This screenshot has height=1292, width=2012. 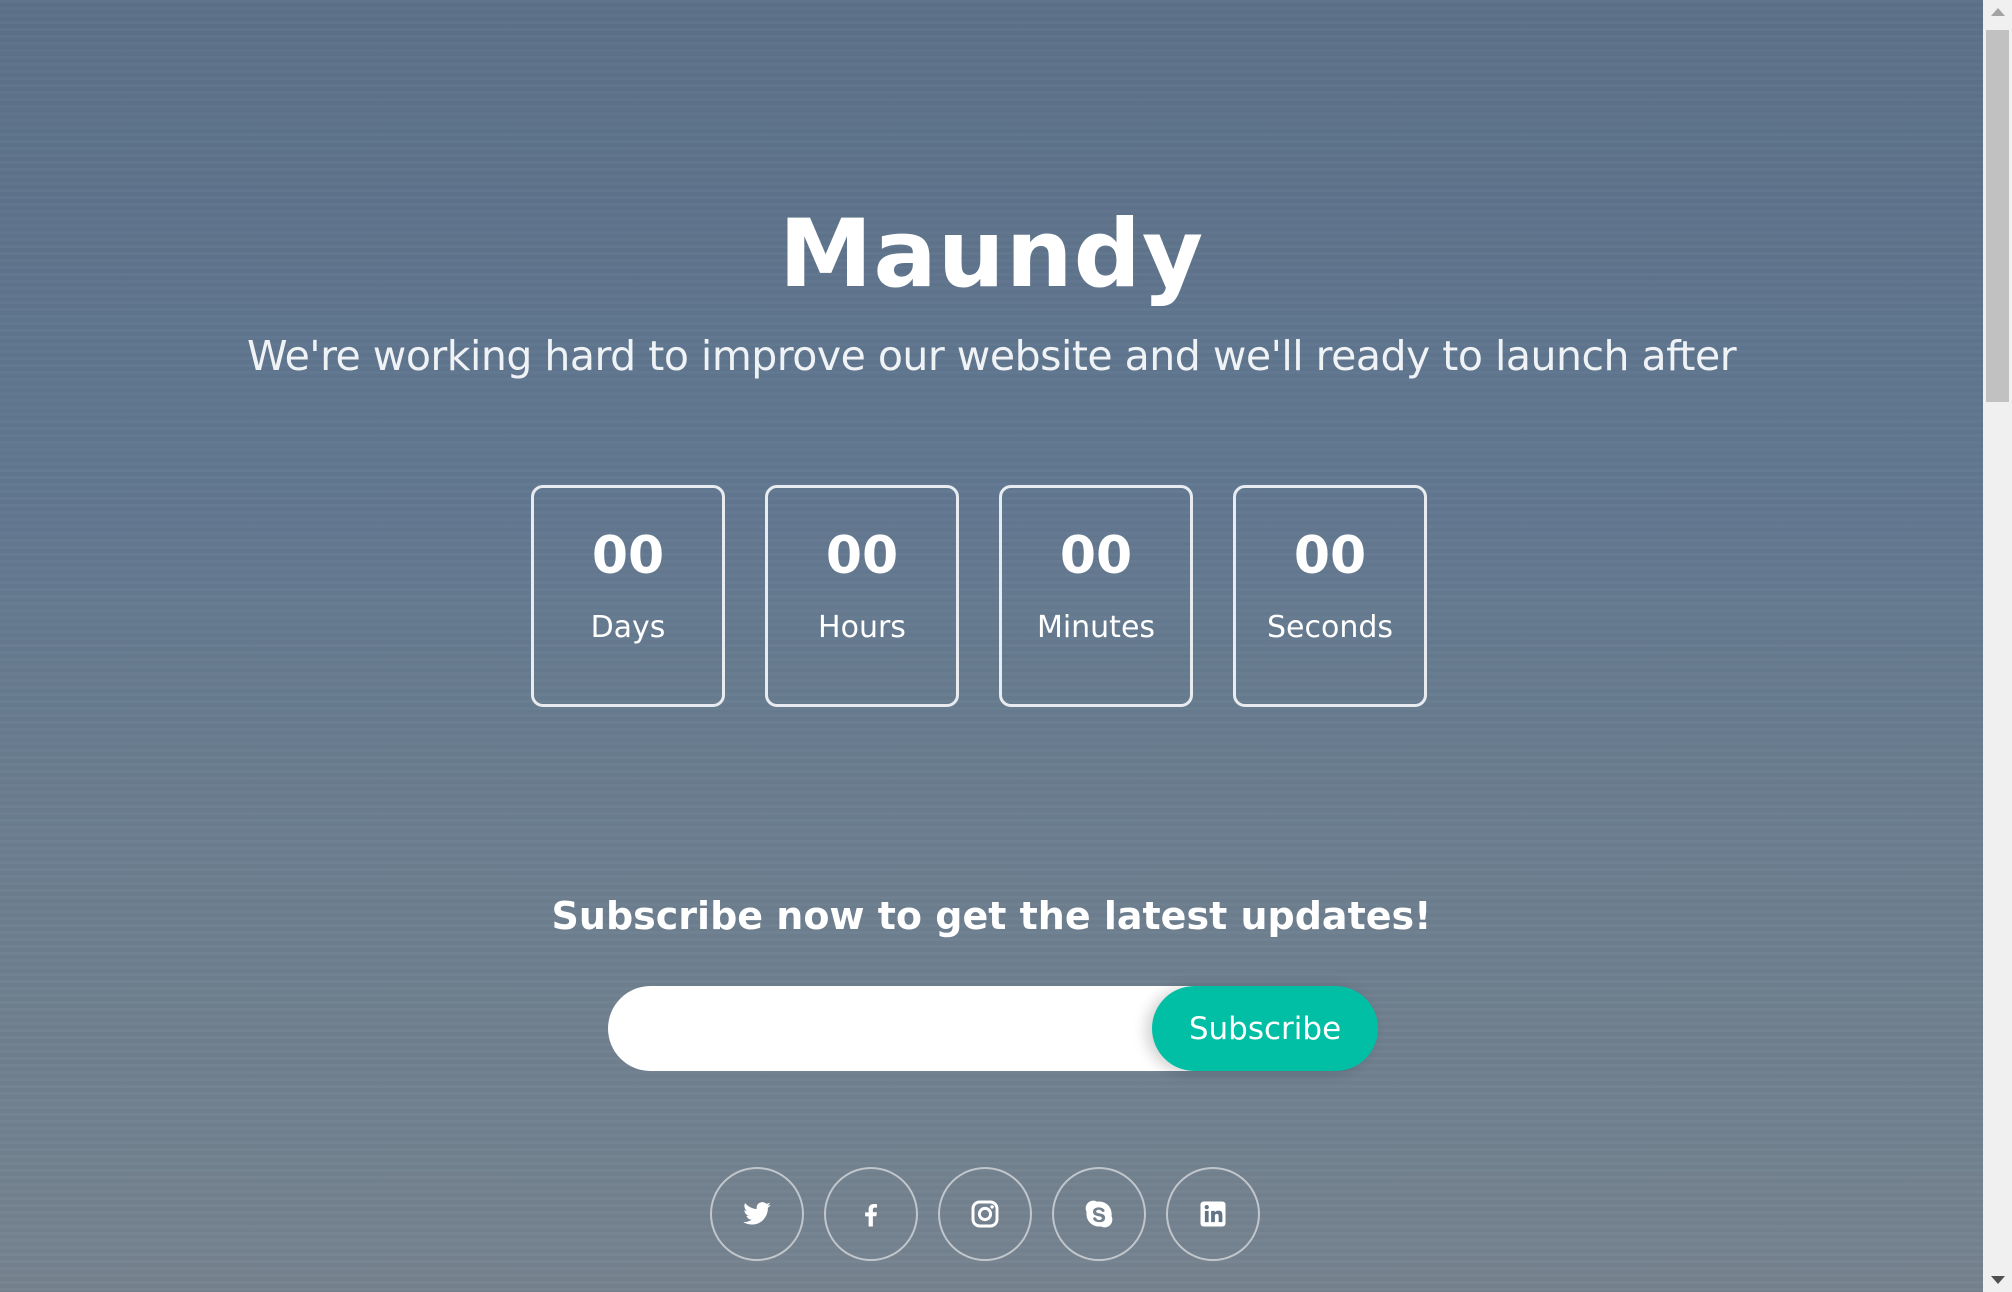 What do you see at coordinates (1997, 216) in the screenshot?
I see `scrollbar-thumb` at bounding box center [1997, 216].